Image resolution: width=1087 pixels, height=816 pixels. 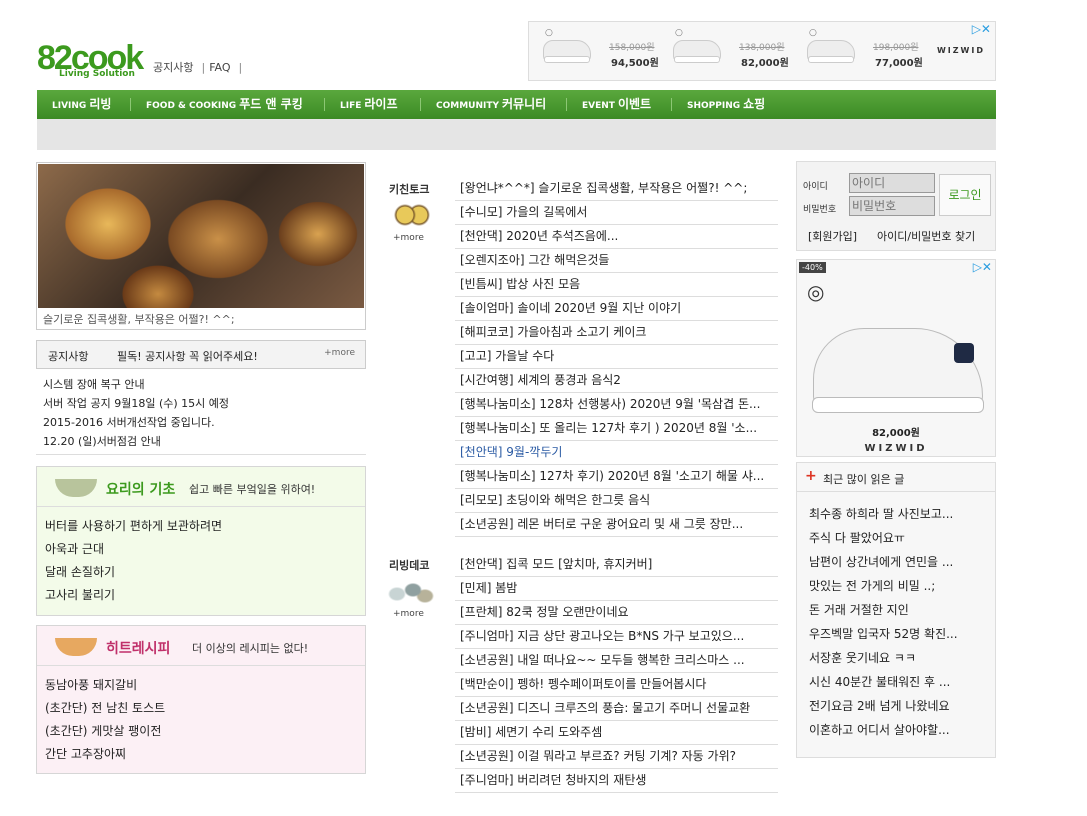 What do you see at coordinates (616, 733) in the screenshot?
I see `list-item: [밤비] 세면기 수리 도와주셈` at bounding box center [616, 733].